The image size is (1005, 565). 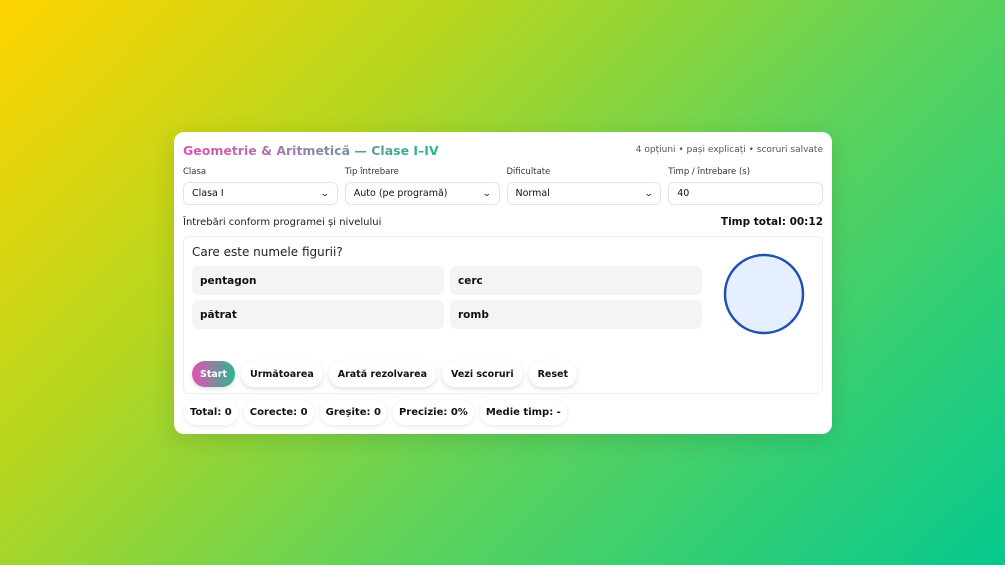 What do you see at coordinates (371, 172) in the screenshot?
I see `type-label: Tip întrebare` at bounding box center [371, 172].